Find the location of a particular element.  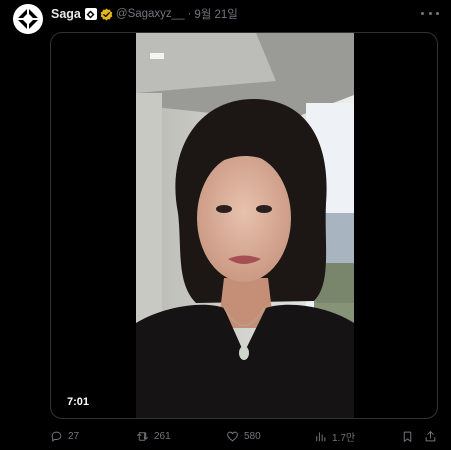

action-bar: 27 261 580 1.7만 is located at coordinates (246, 436).